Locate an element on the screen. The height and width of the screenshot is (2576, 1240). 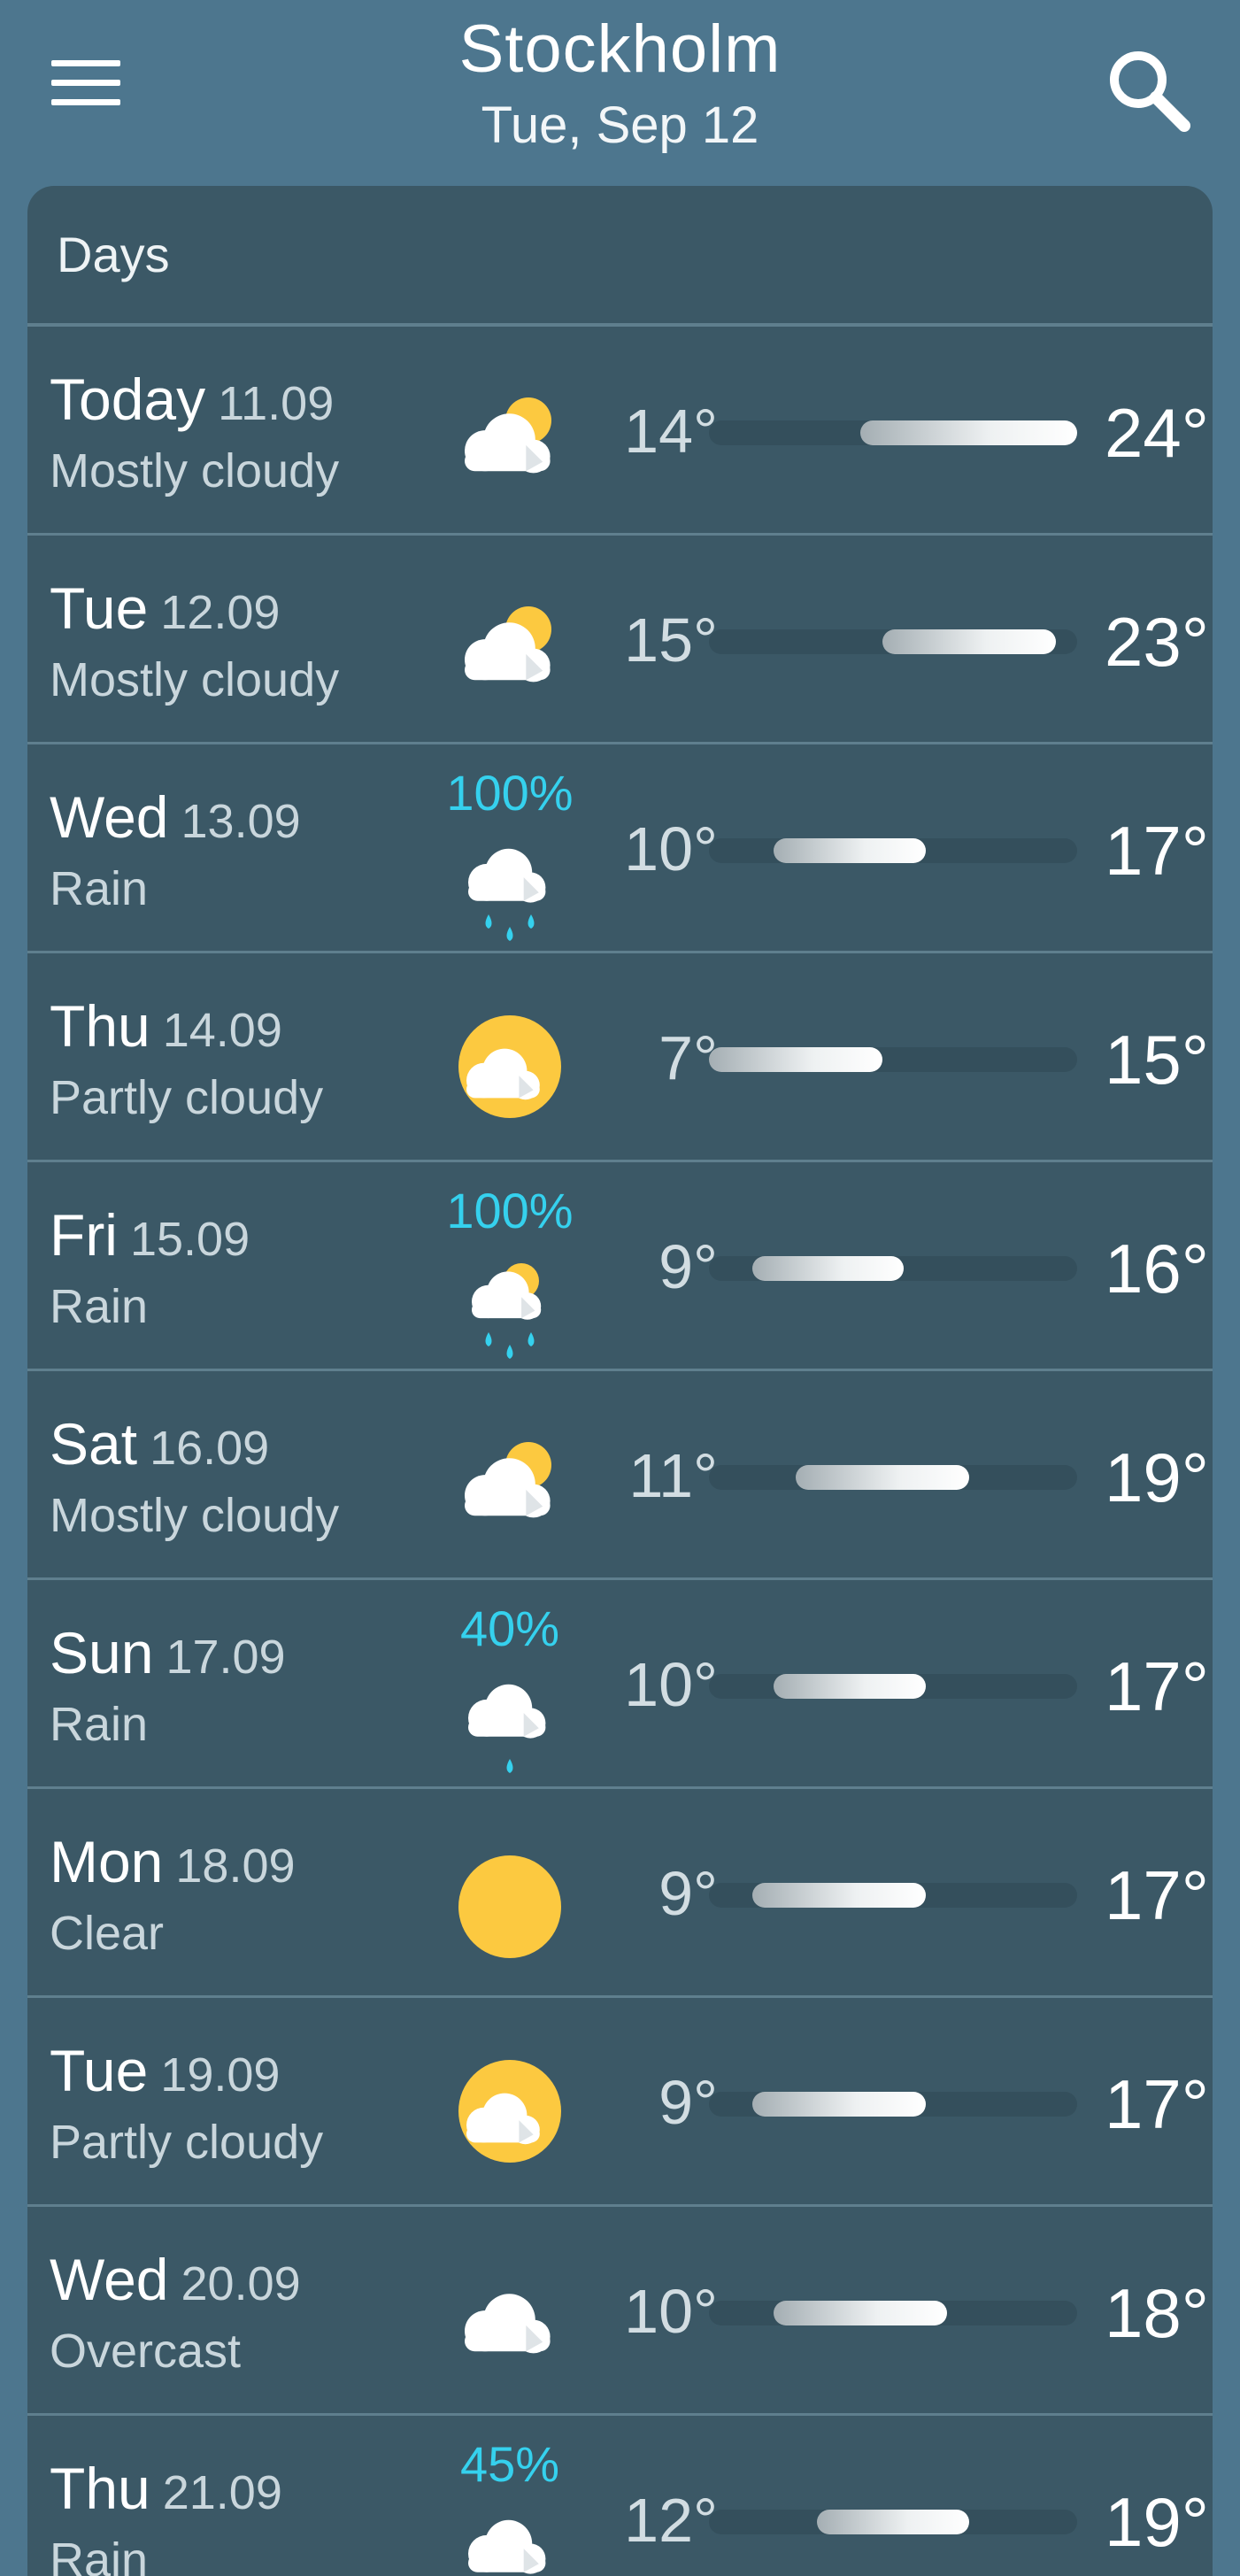
app-header: Stockholm Tue, Sep 12 is located at coordinates (620, 90).